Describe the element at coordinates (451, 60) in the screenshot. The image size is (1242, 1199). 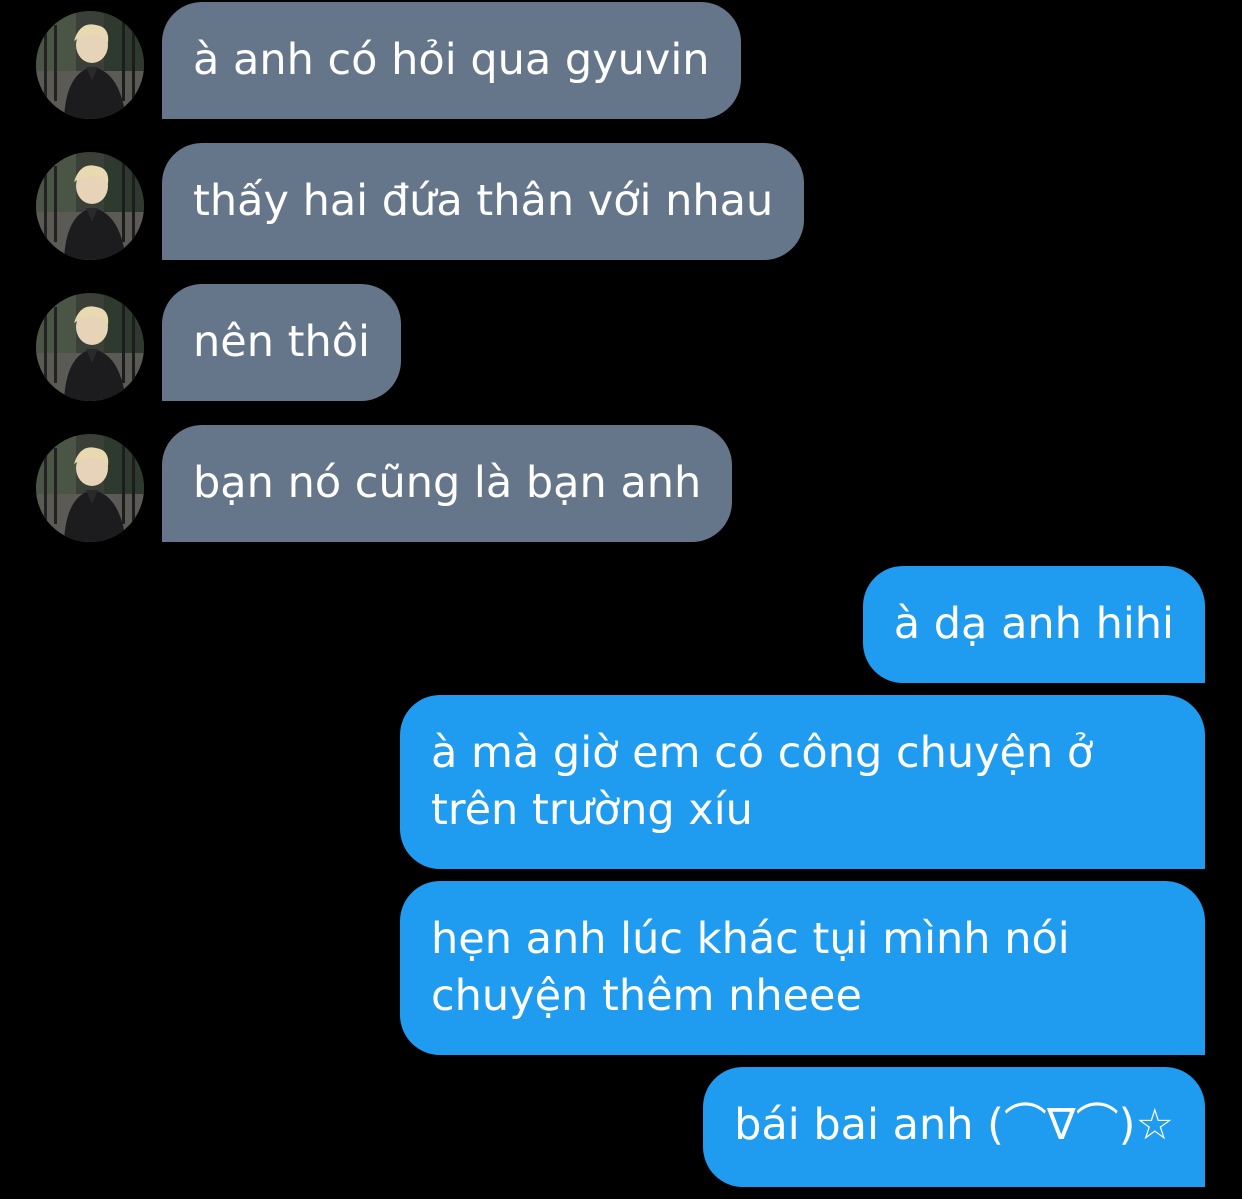
I see `incoming-message-bubble: à anh có hỏi qua gyuvin` at that location.